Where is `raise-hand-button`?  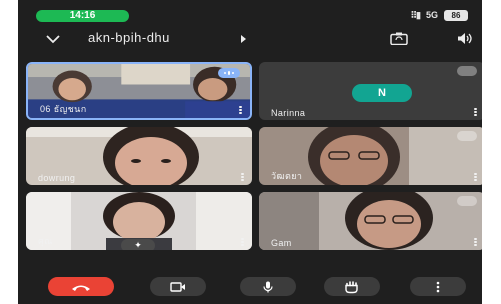 raise-hand-button is located at coordinates (352, 286).